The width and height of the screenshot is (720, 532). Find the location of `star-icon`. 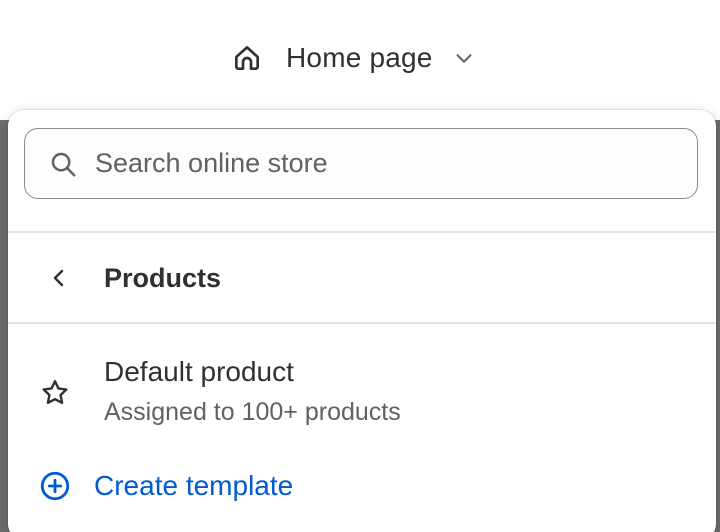

star-icon is located at coordinates (55, 393).